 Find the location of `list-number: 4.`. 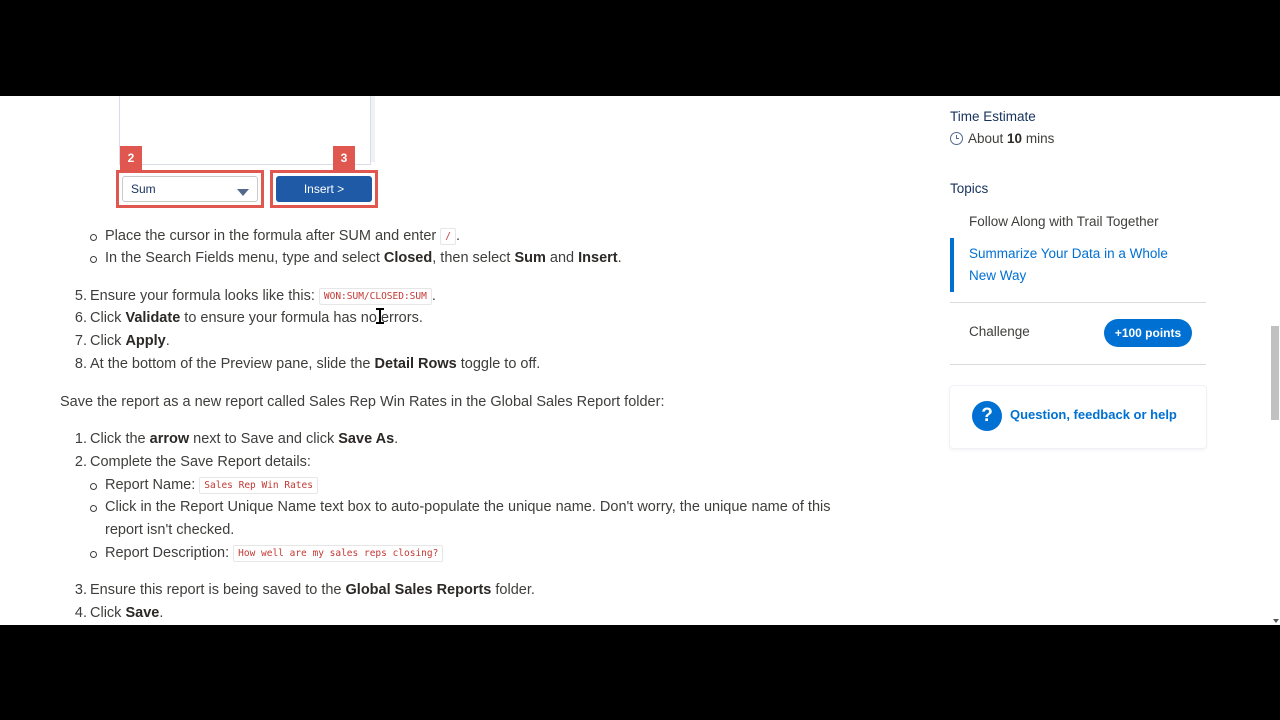

list-number: 4. is located at coordinates (80, 613).